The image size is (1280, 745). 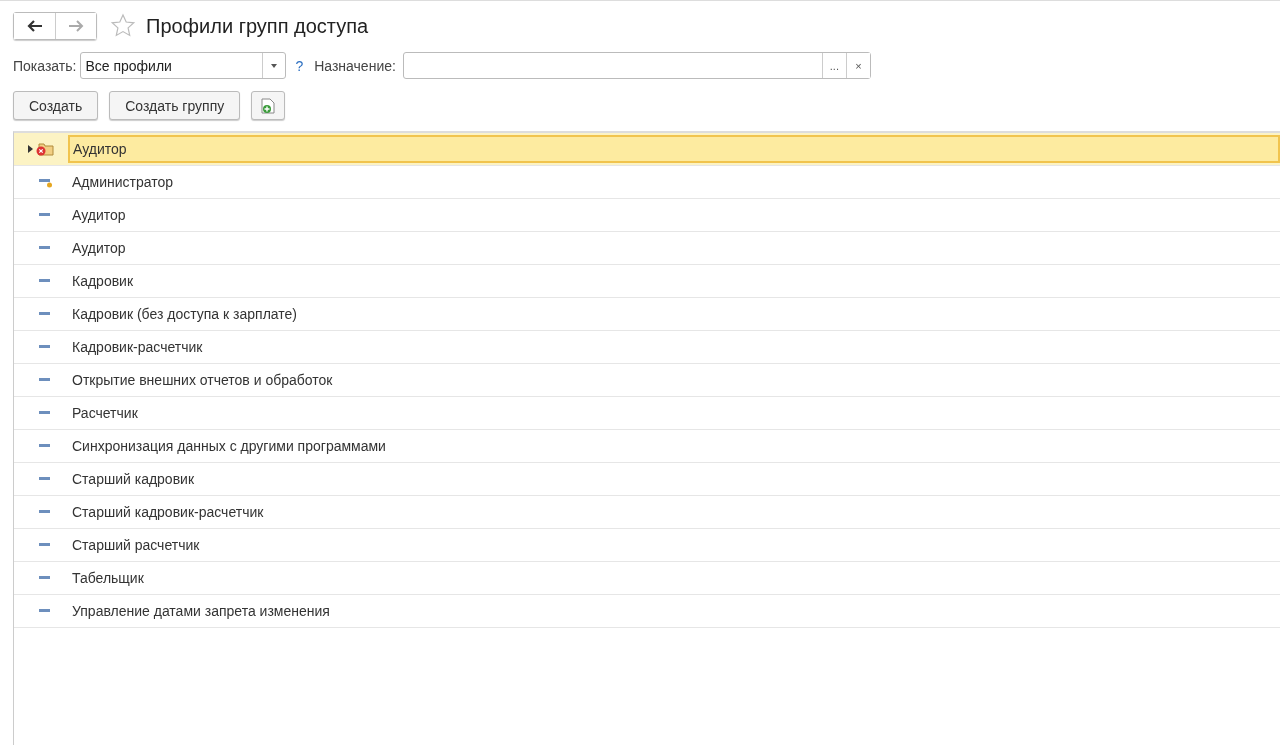 What do you see at coordinates (168, 512) in the screenshot?
I see `row-name: Старший кадровик-расчетчик` at bounding box center [168, 512].